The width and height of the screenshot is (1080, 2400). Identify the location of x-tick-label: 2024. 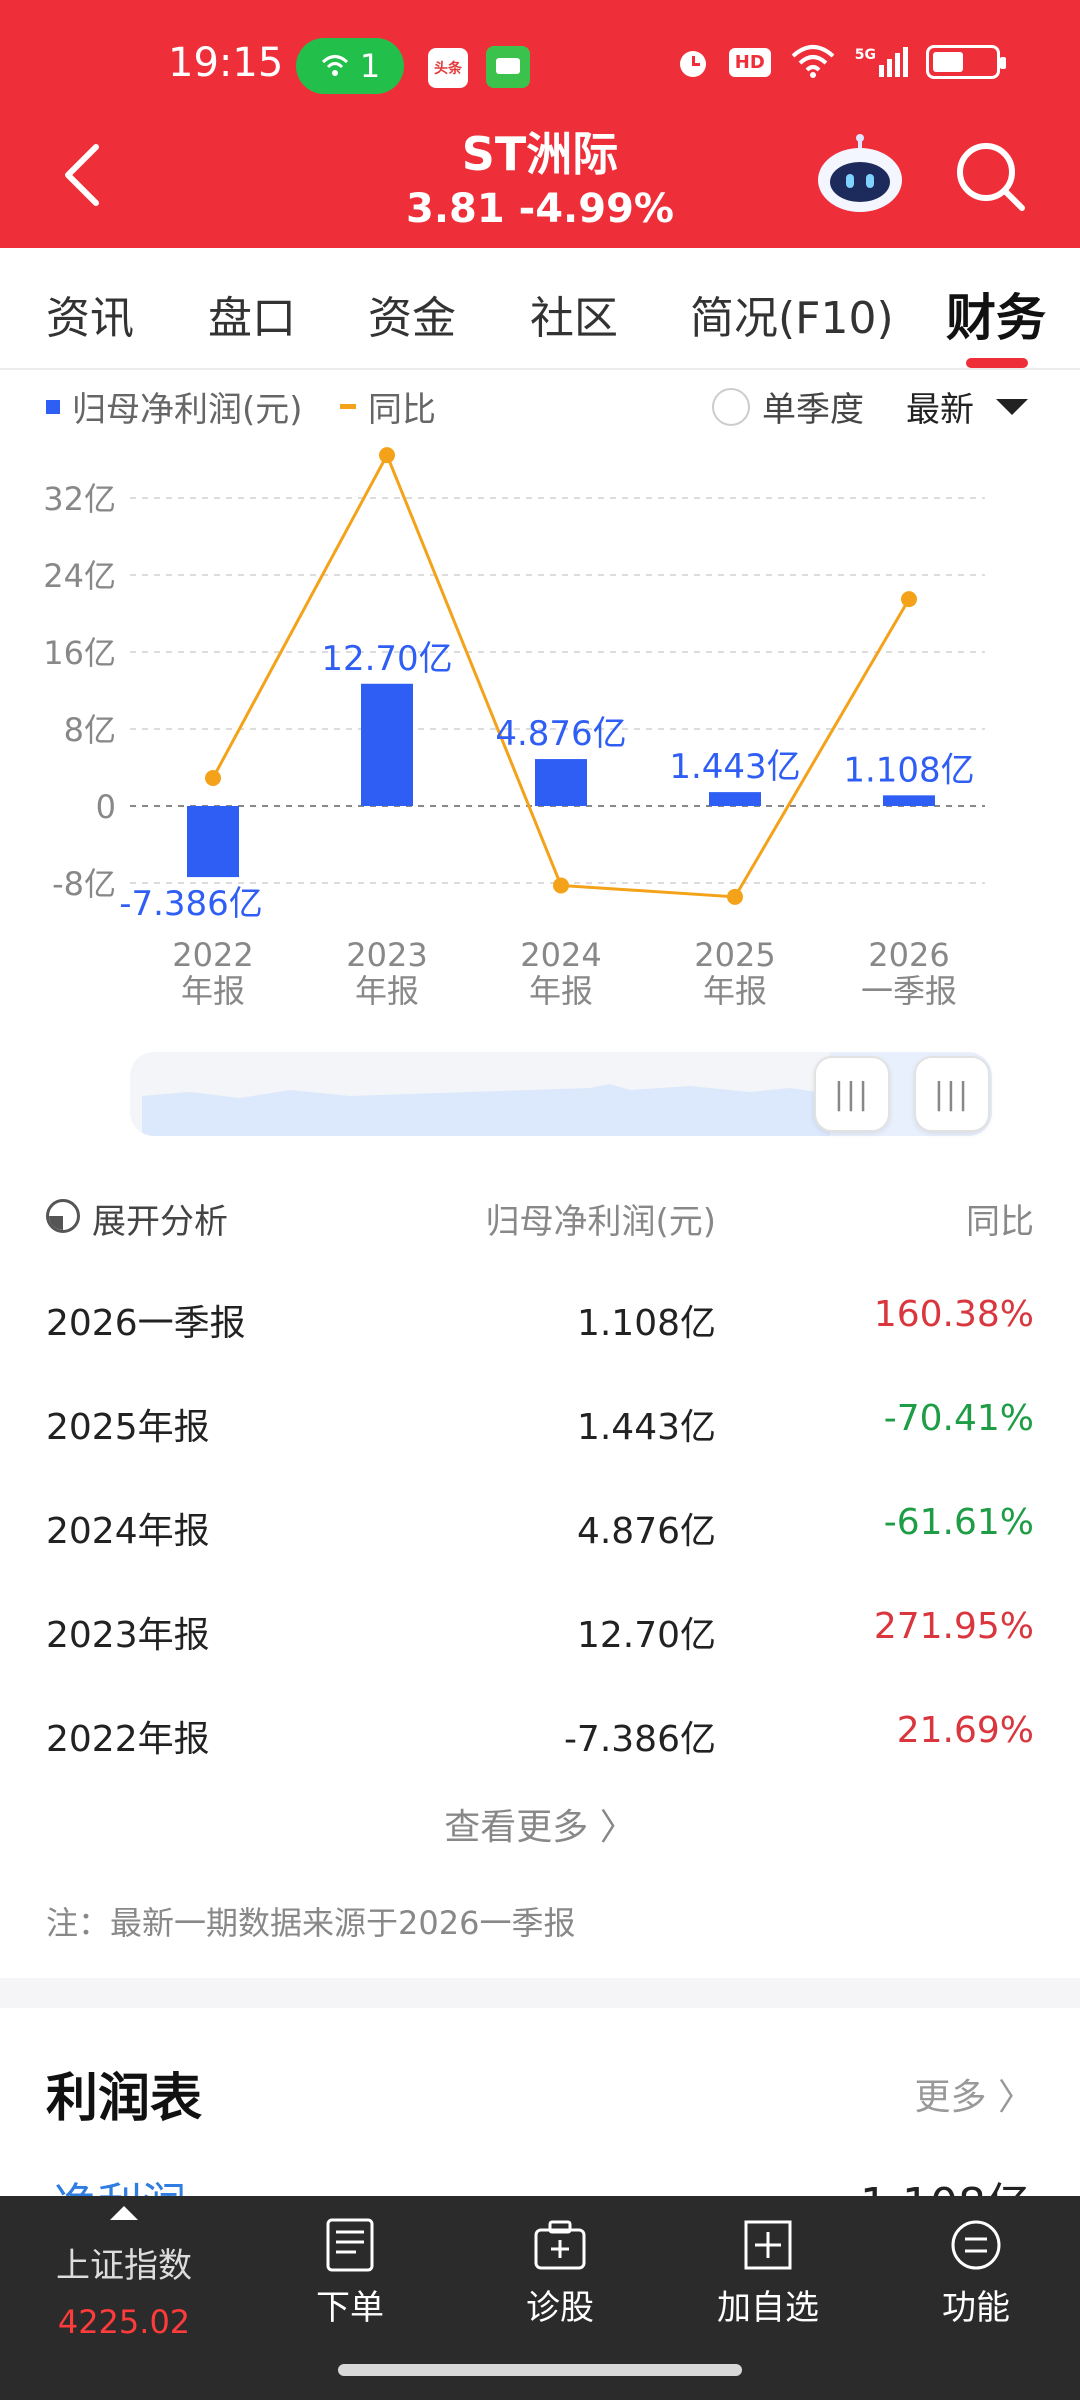
(560, 955).